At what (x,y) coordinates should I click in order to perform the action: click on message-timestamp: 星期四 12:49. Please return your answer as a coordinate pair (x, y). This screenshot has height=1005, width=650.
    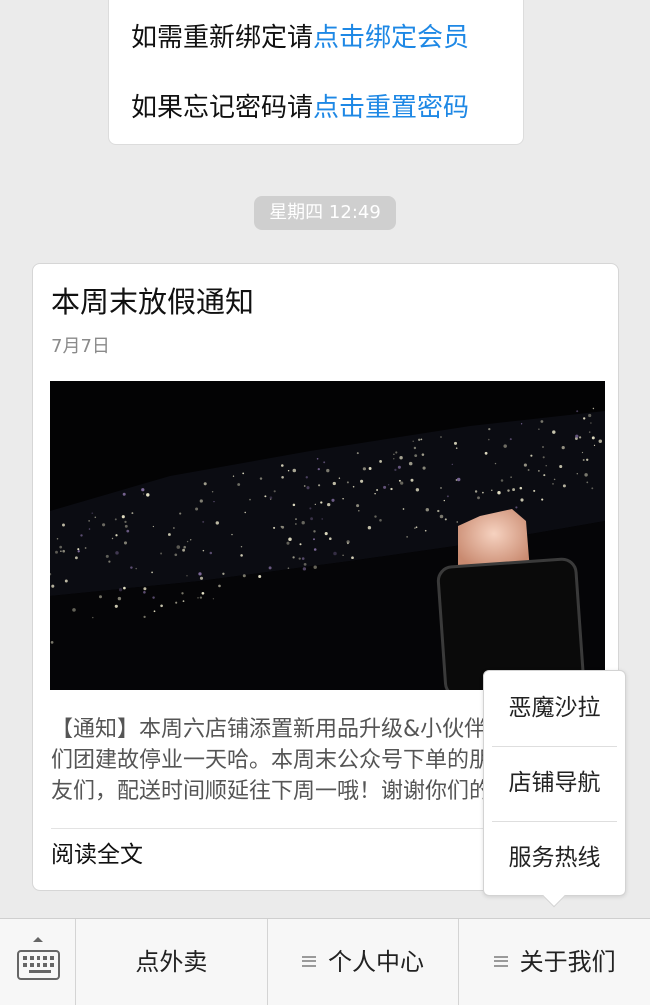
    Looking at the image, I should click on (325, 213).